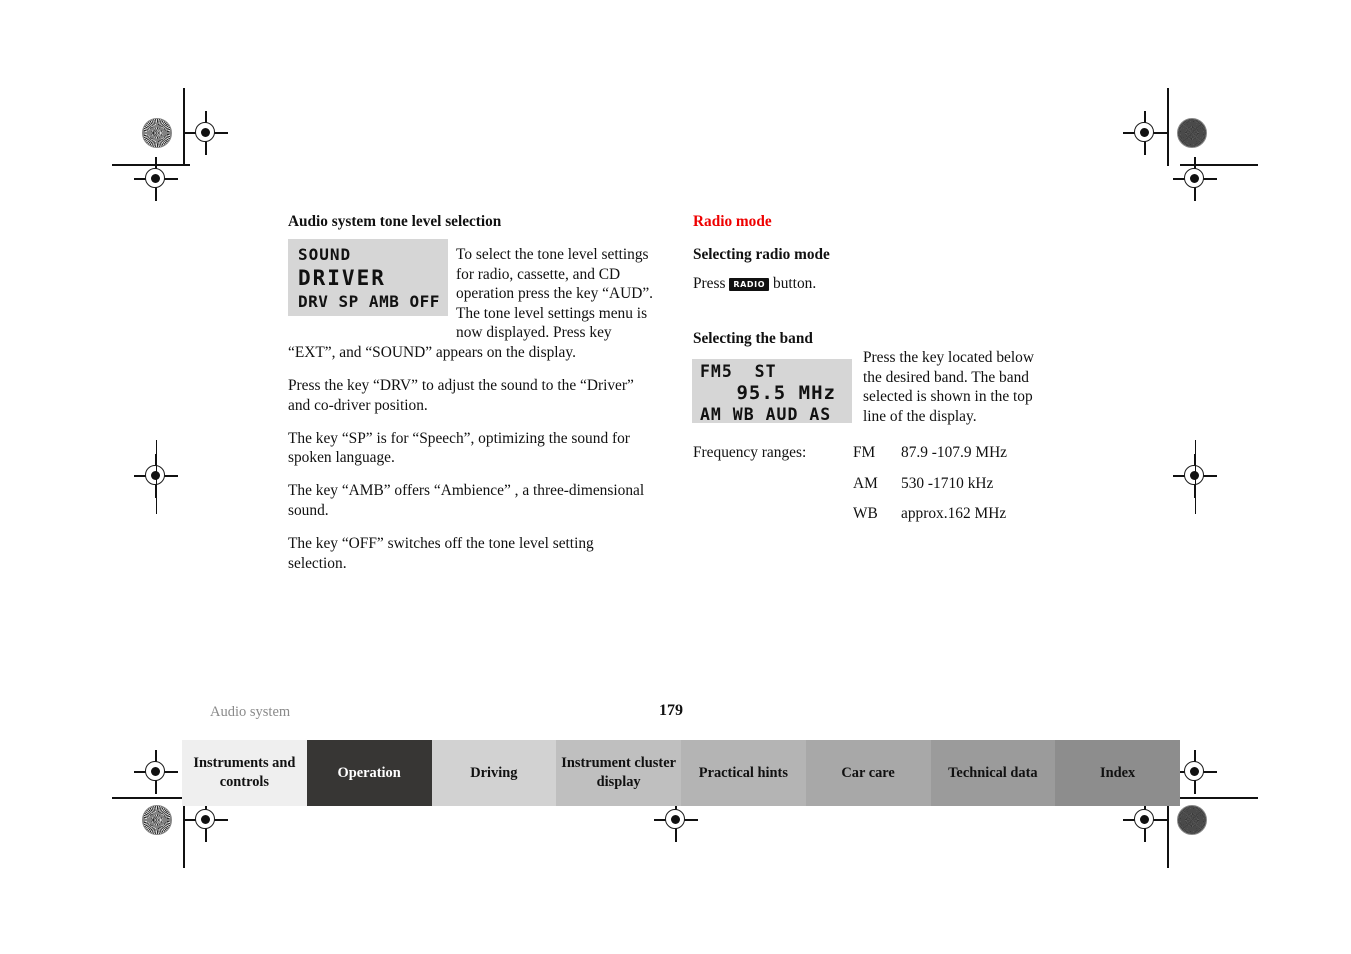 This screenshot has width=1351, height=954. I want to click on lcd-sound-line-2: DRIVER, so click(342, 278).